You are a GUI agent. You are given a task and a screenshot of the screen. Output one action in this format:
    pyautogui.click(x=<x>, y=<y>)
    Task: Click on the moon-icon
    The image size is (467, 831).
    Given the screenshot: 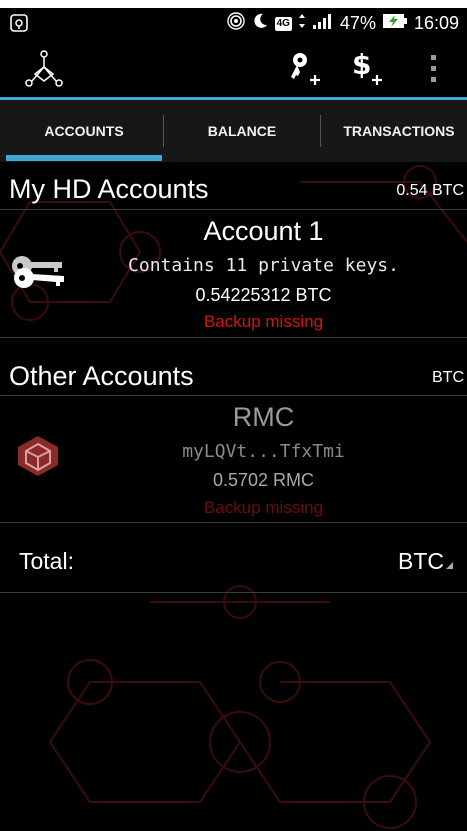 What is the action you would take?
    pyautogui.click(x=260, y=23)
    